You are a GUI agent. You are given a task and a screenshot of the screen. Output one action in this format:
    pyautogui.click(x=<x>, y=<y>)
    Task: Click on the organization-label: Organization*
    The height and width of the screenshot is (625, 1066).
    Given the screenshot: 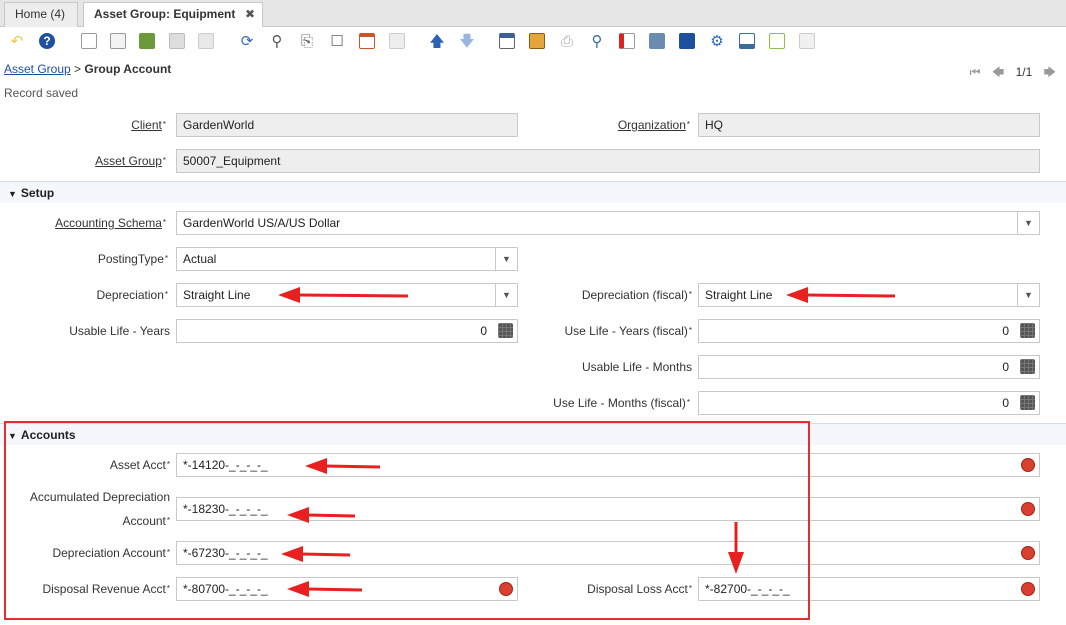 What is the action you would take?
    pyautogui.click(x=625, y=125)
    